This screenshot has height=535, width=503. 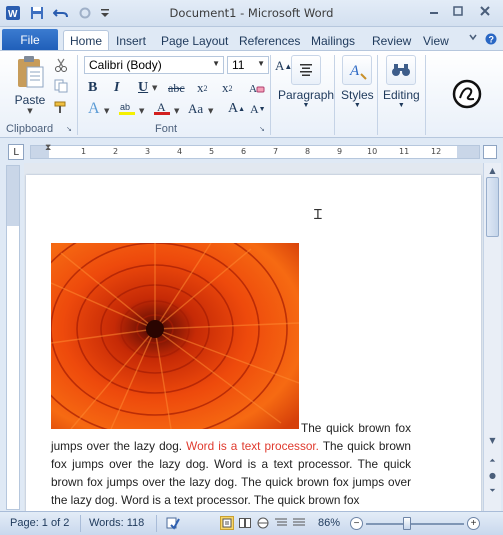 I want to click on grow-font-button: A ▲, so click(x=236, y=109).